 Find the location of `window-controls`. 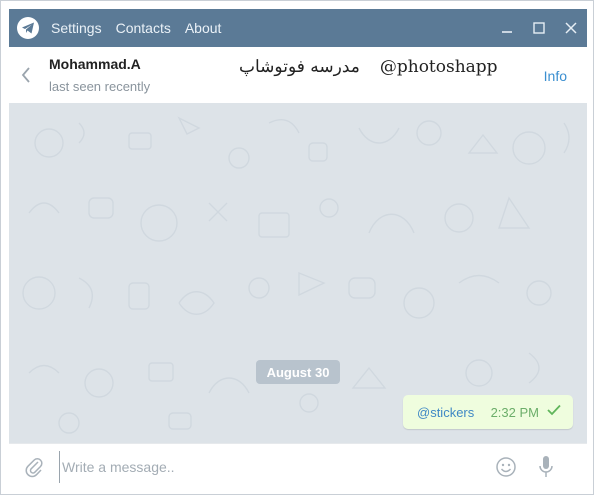

window-controls is located at coordinates (539, 28).